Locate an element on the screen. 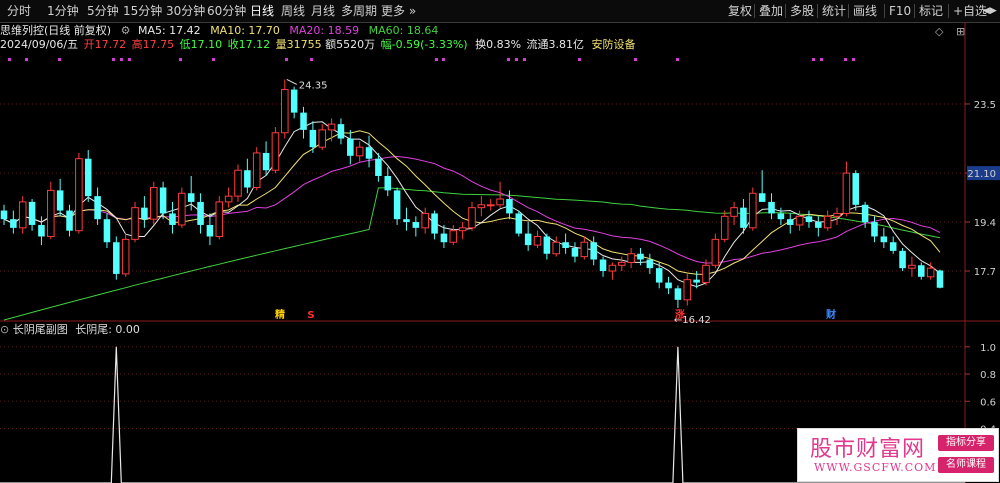  watermark-tag-course: 名师课程 is located at coordinates (966, 465).